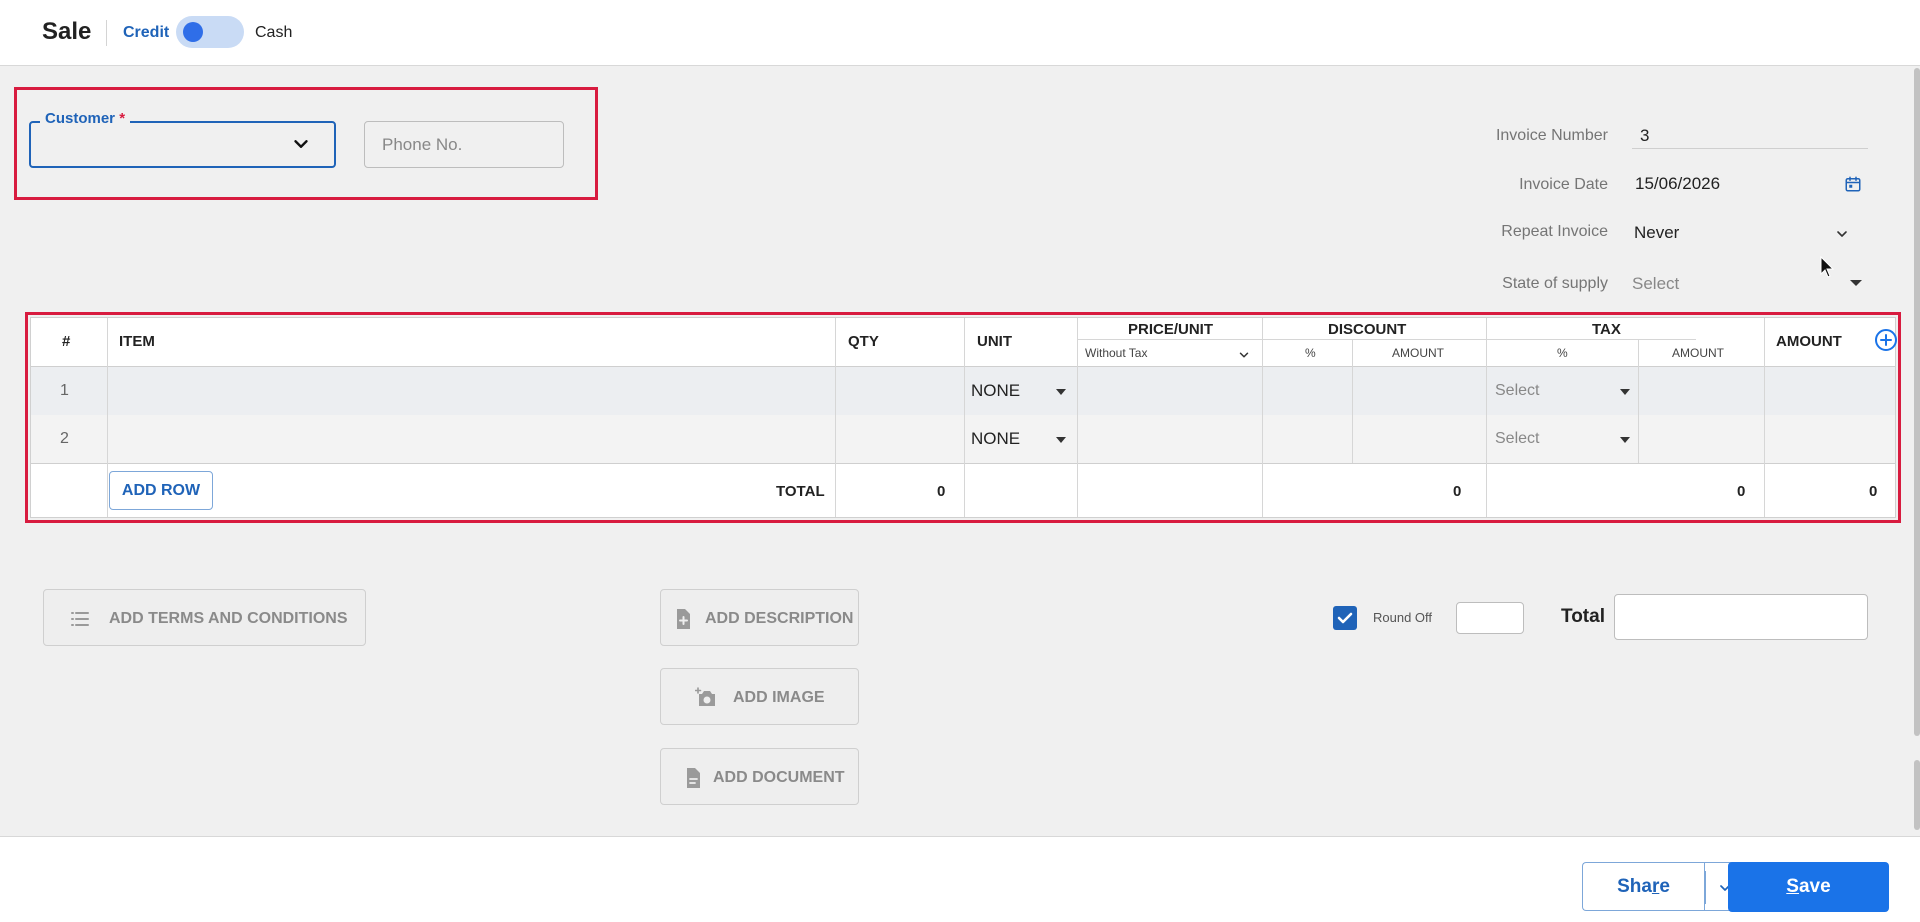 The height and width of the screenshot is (922, 1920). What do you see at coordinates (1705, 887) in the screenshot?
I see `split-divider` at bounding box center [1705, 887].